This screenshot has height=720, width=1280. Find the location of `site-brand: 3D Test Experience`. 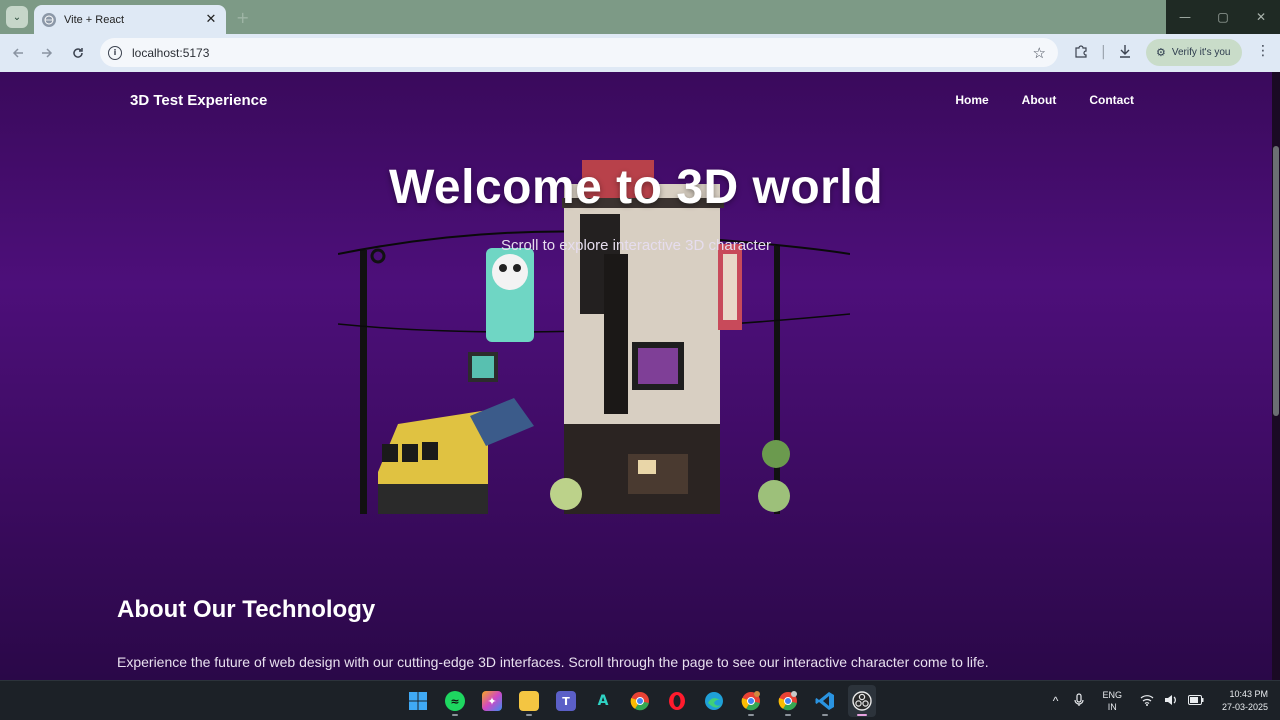

site-brand: 3D Test Experience is located at coordinates (198, 100).